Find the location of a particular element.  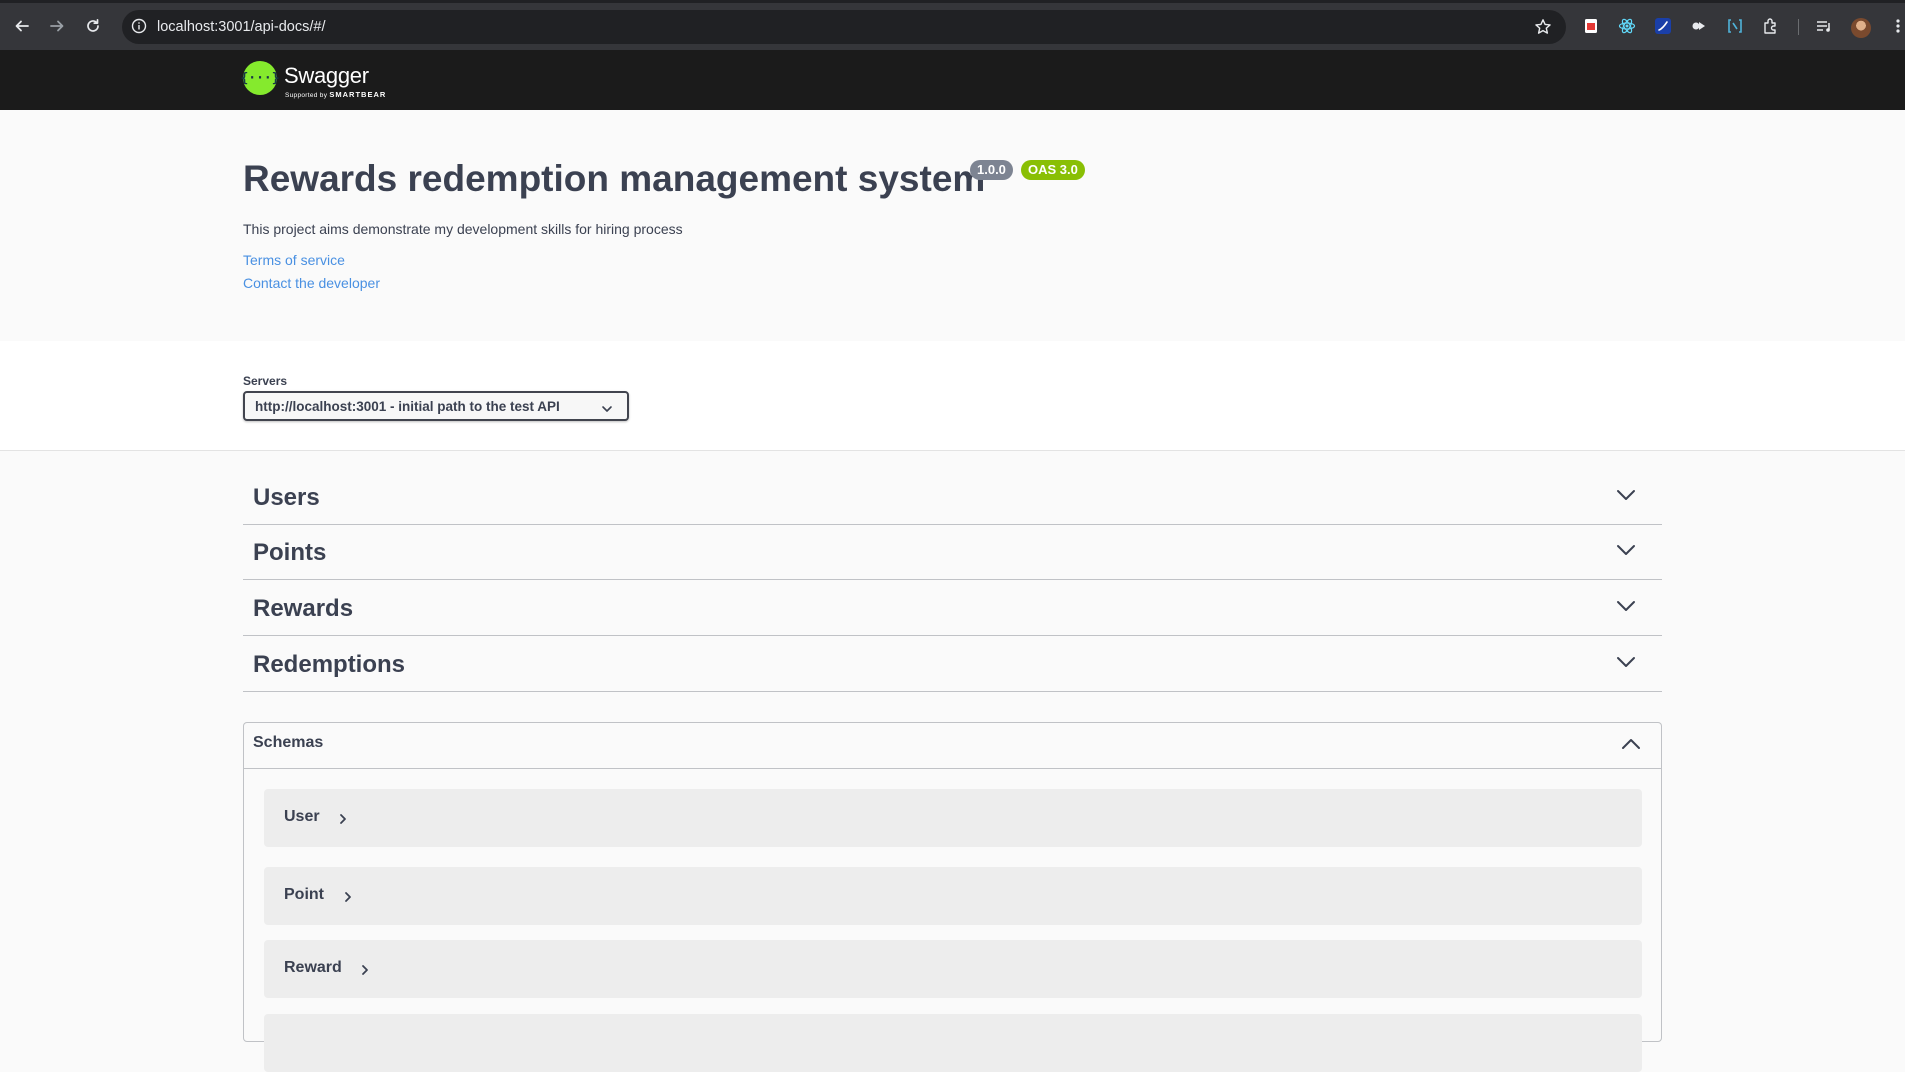

swagger-supported-by: Supported by SMARTBEAR is located at coordinates (335, 94).